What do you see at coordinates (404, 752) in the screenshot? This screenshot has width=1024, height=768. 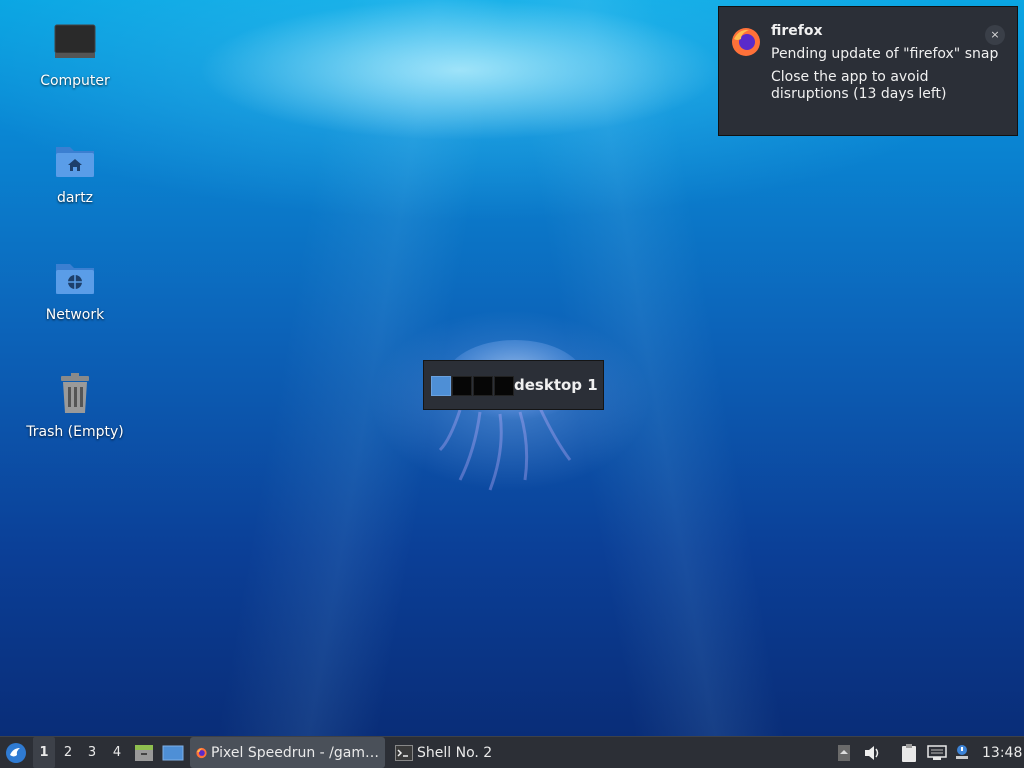 I see `terminal-icon` at bounding box center [404, 752].